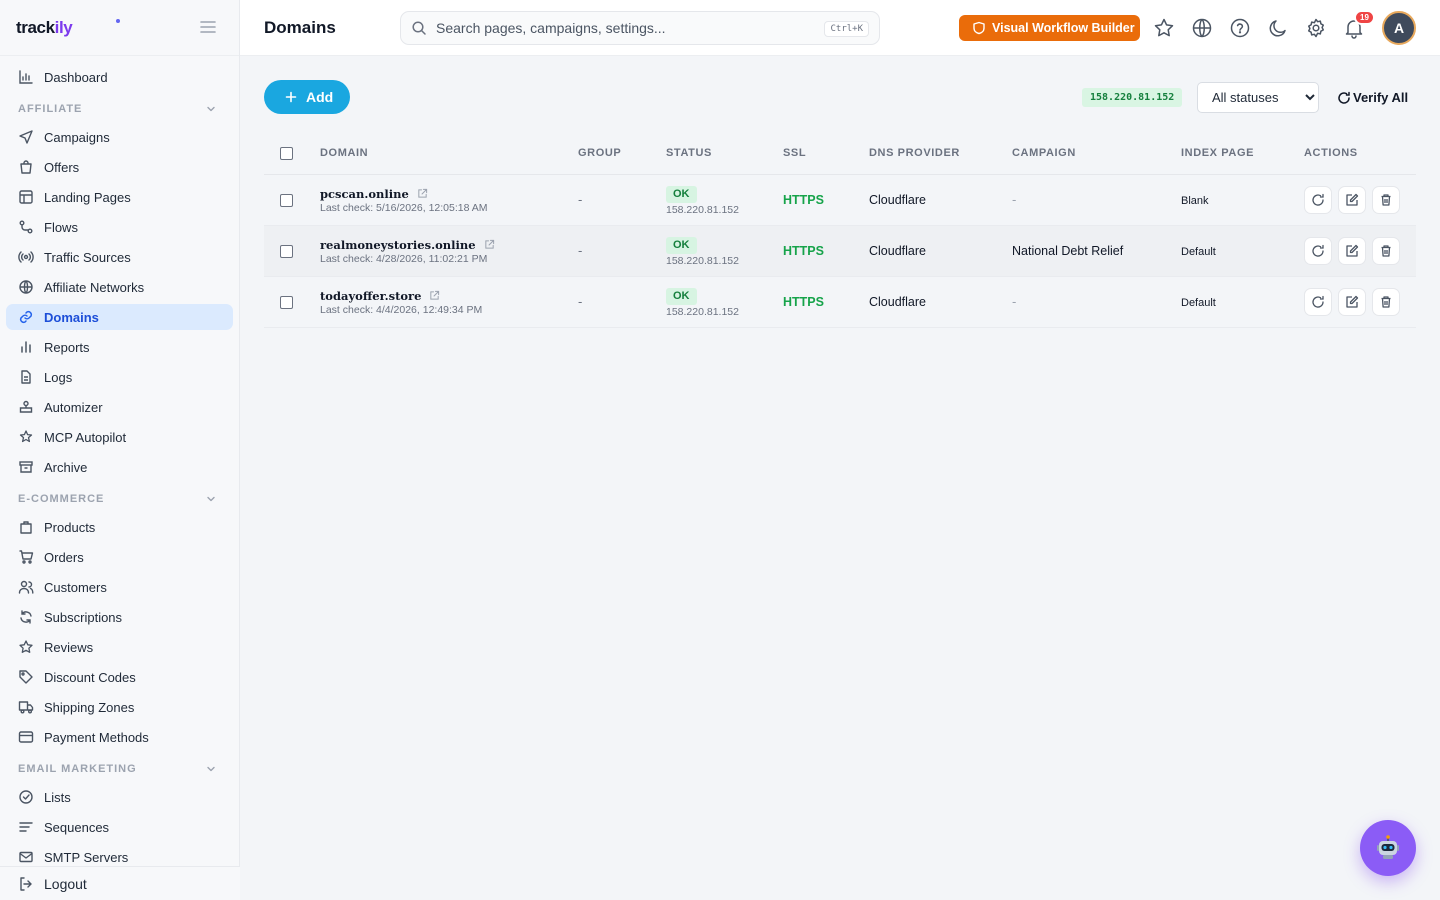 The height and width of the screenshot is (900, 1440). Describe the element at coordinates (616, 28) in the screenshot. I see `search-input` at that location.